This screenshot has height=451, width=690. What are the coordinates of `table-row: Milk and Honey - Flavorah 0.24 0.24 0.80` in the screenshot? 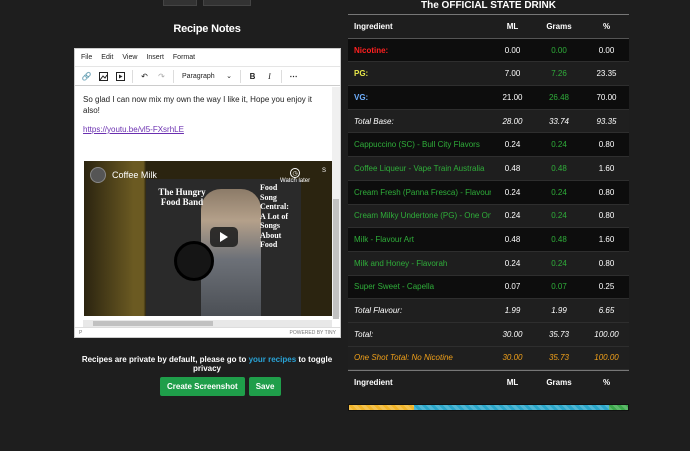 It's located at (488, 264).